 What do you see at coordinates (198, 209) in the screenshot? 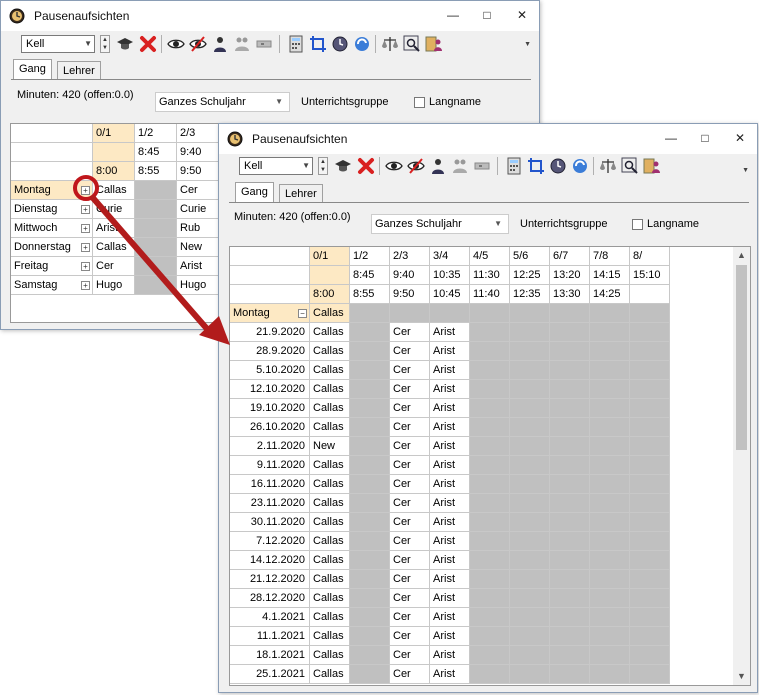
I see `duty-cell: Curie` at bounding box center [198, 209].